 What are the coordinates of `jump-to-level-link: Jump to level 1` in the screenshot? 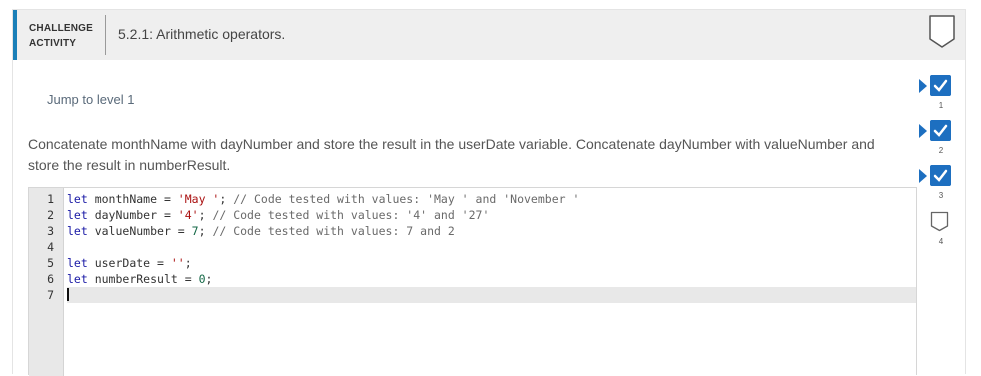 It's located at (90, 99).